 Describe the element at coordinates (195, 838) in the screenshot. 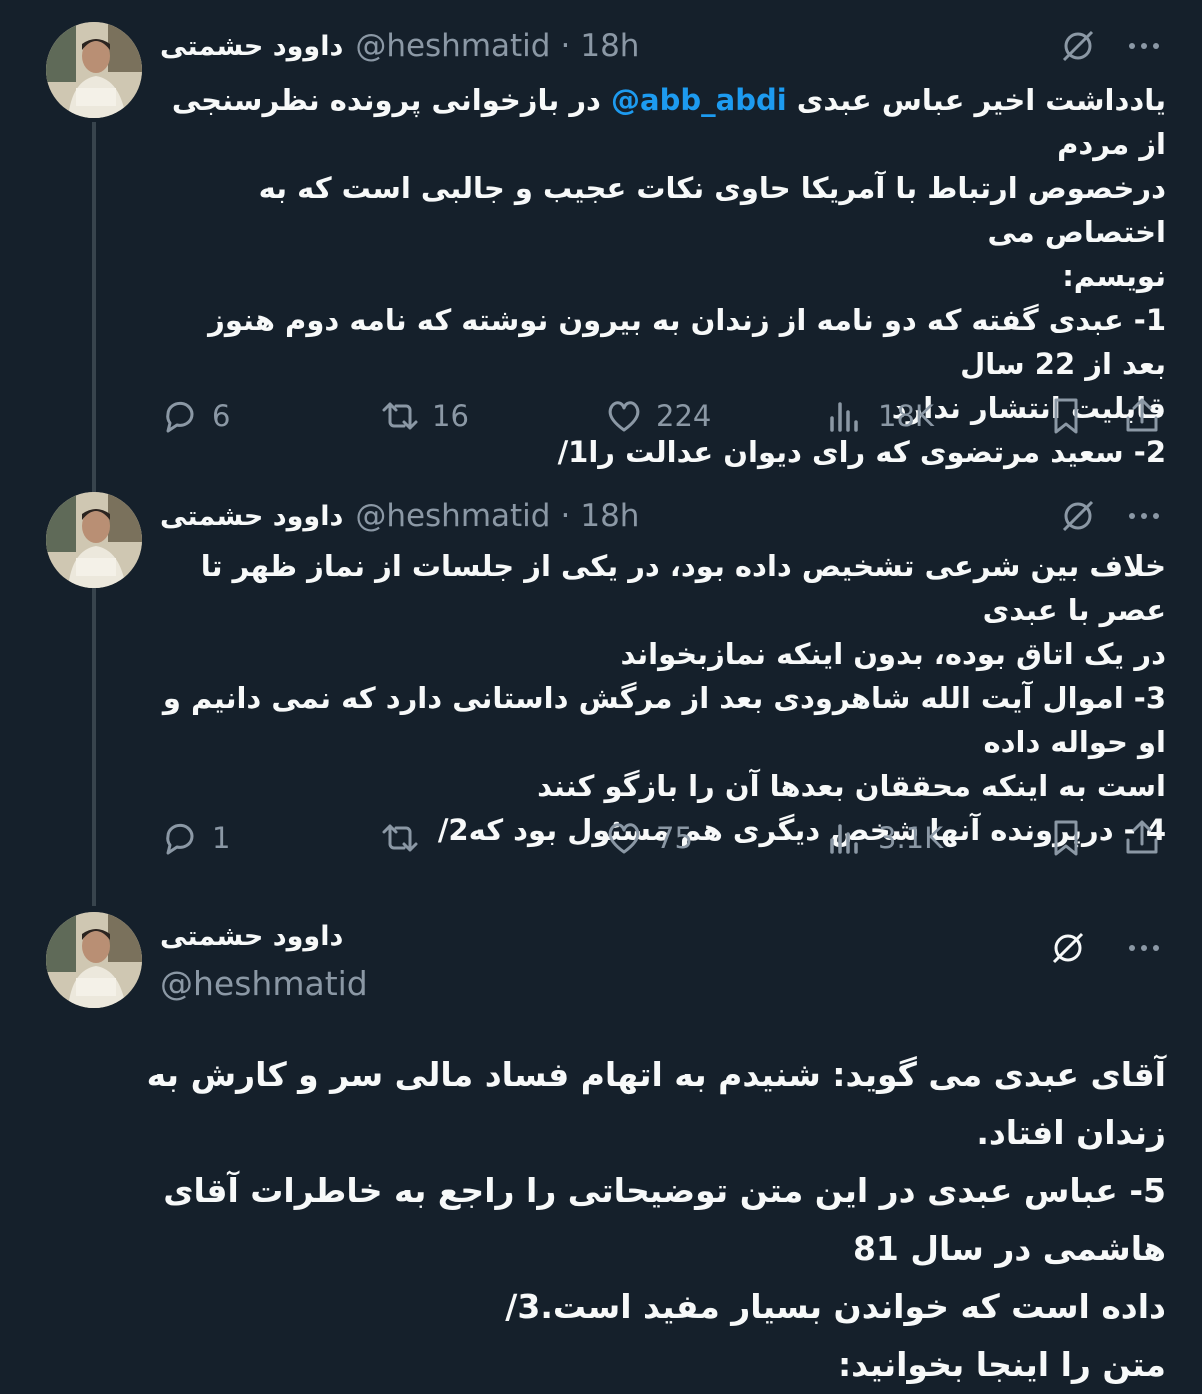

I see `reply-button: 1` at that location.